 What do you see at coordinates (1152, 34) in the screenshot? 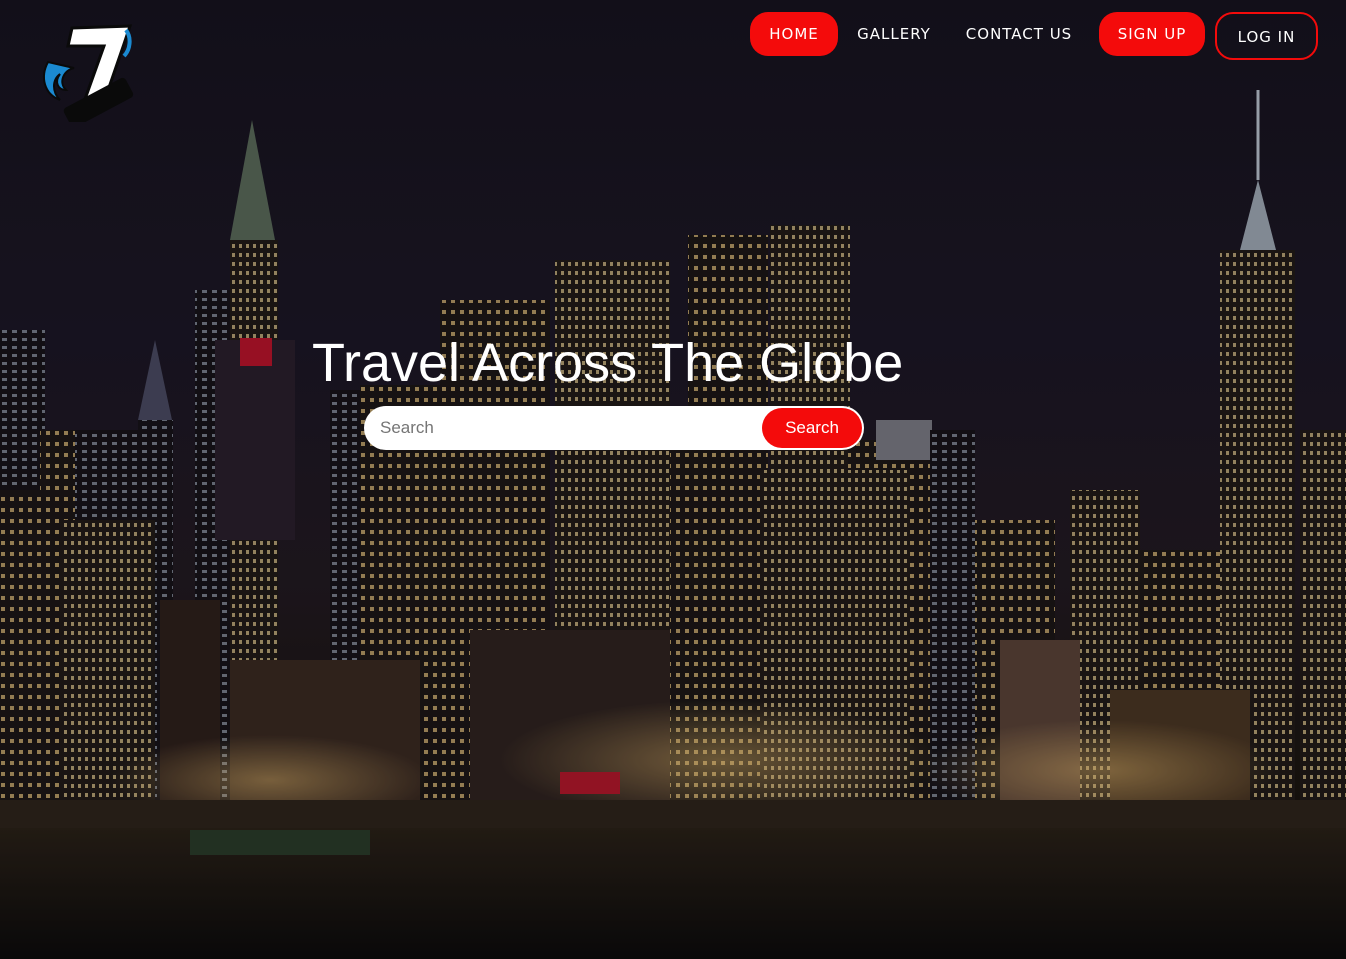
I see `sign-up-button: SIGN UP` at bounding box center [1152, 34].